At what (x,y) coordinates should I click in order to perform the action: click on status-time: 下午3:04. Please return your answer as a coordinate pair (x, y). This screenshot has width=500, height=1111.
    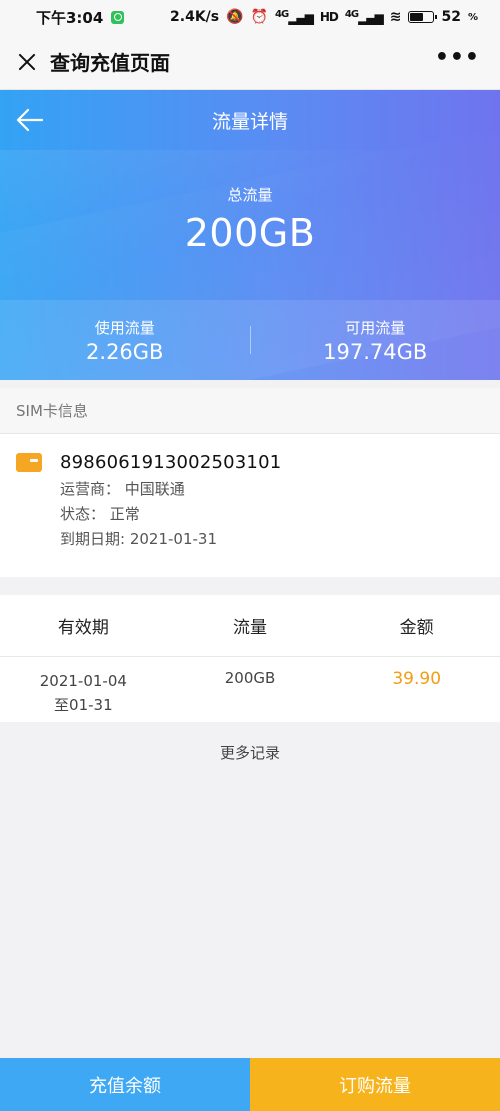
    Looking at the image, I should click on (70, 17).